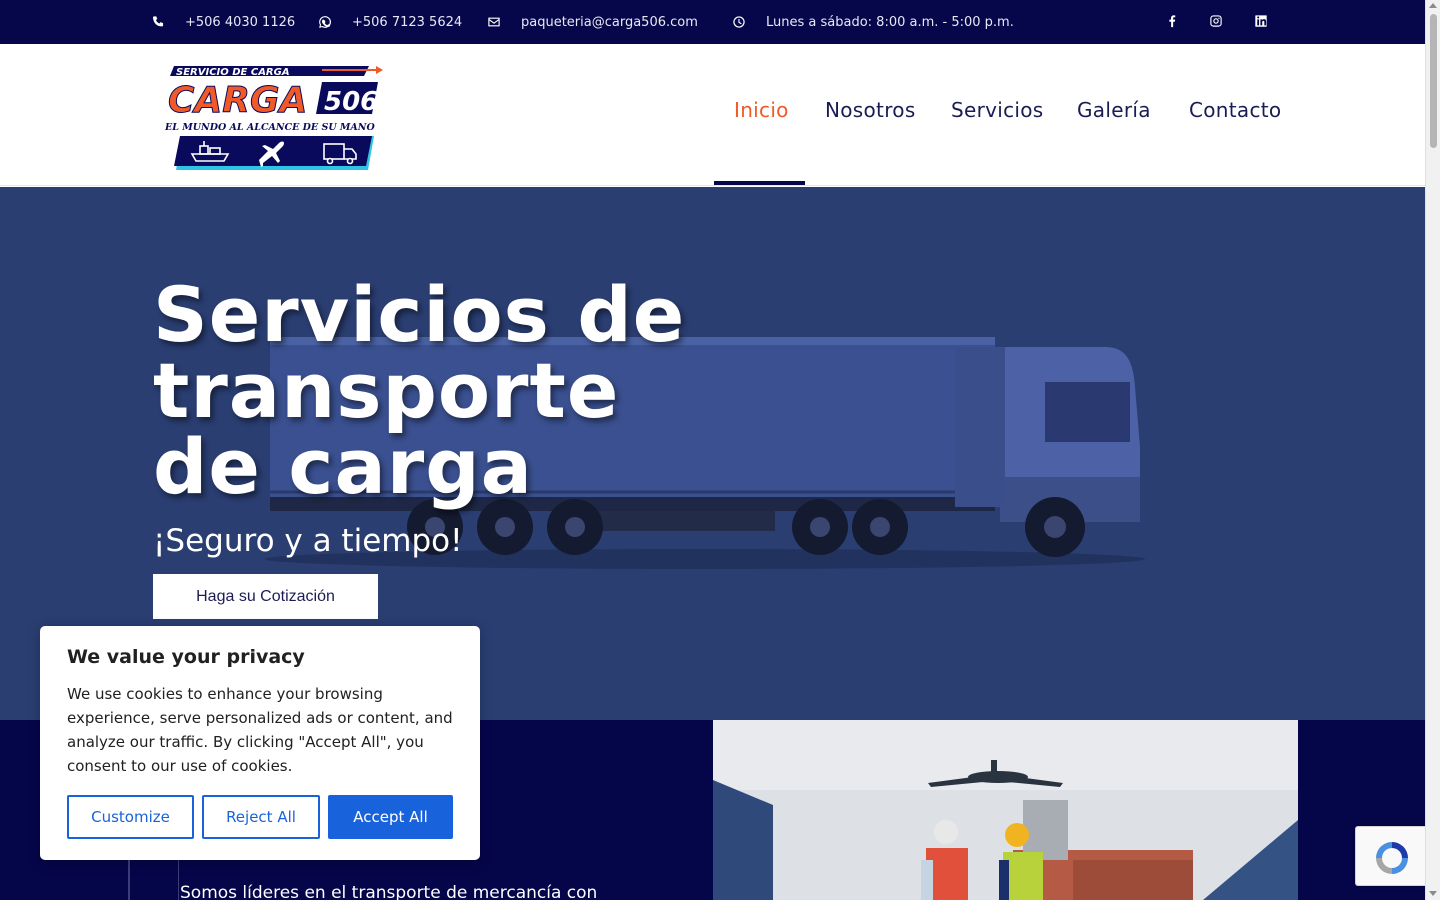 This screenshot has width=1440, height=900. Describe the element at coordinates (1433, 5) in the screenshot. I see `scroll-up-arrow-icon` at that location.